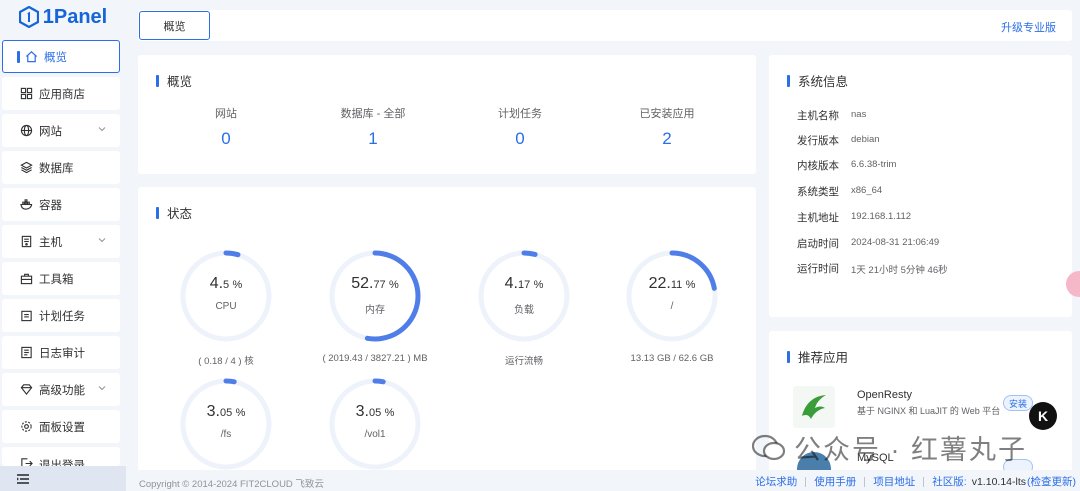  Describe the element at coordinates (63, 478) in the screenshot. I see `collapse-sidebar-button` at that location.